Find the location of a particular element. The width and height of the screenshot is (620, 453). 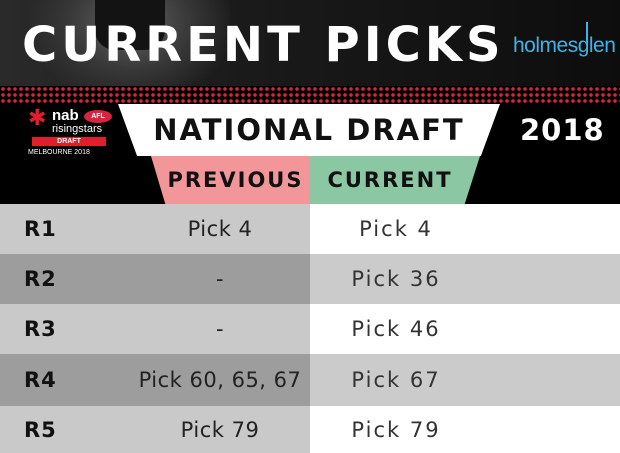

logo-afl: AFL is located at coordinates (98, 116).